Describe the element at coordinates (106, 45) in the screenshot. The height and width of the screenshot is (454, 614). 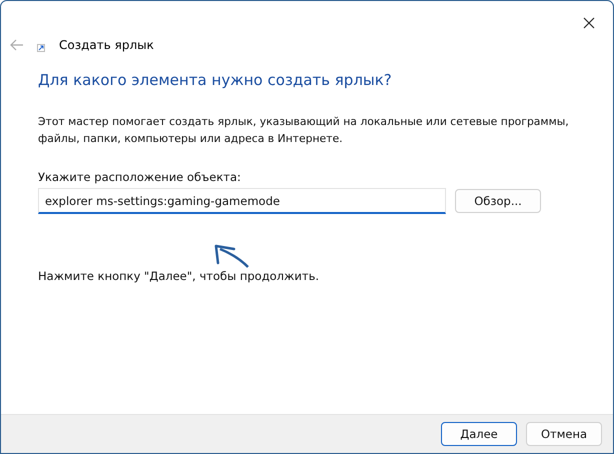
I see `window-title: Создать ярлык` at that location.